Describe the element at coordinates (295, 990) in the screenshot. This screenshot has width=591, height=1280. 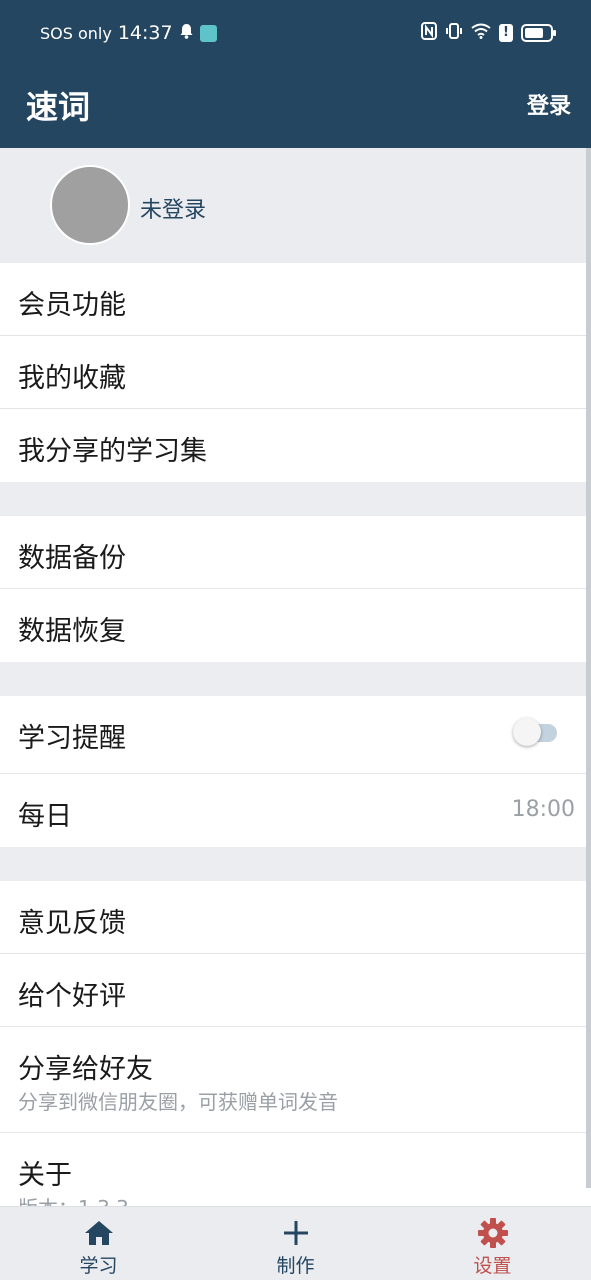
I see `settings-item-rate: 给个好评` at that location.